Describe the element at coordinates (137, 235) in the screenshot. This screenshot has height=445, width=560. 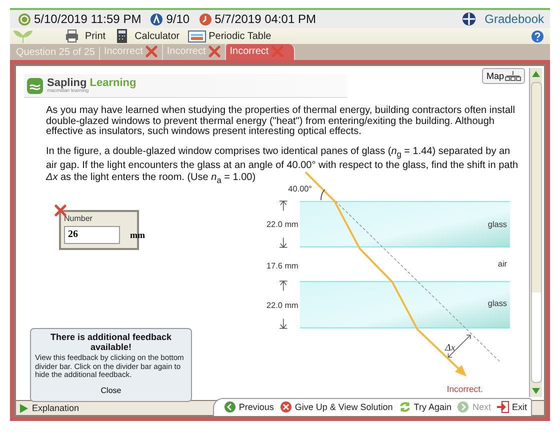
I see `unit-label: mm` at that location.